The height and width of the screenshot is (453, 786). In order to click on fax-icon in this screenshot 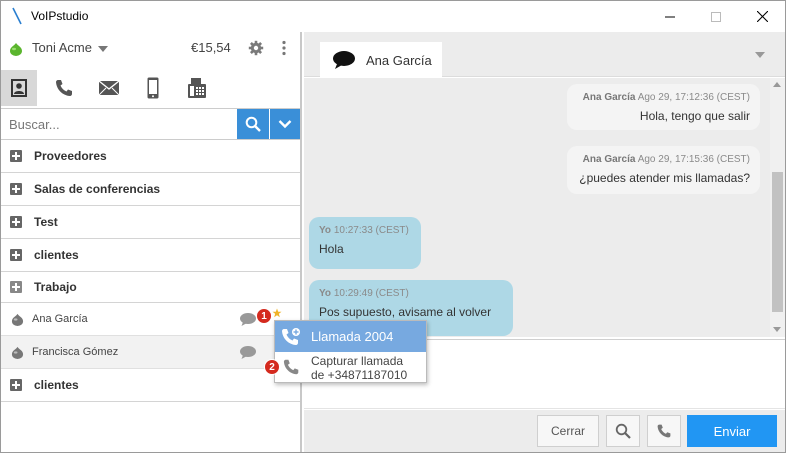, I will do `click(197, 88)`.